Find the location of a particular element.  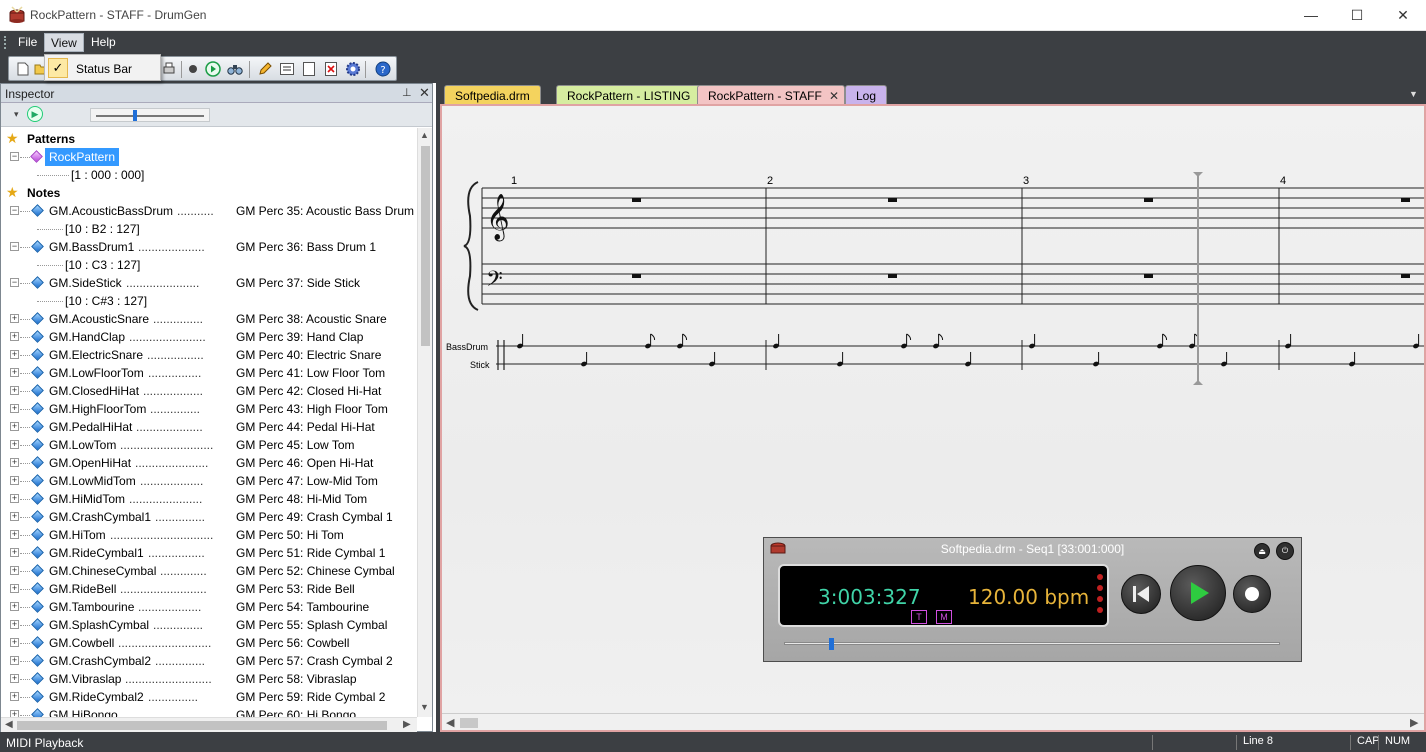

tabs-dropdown-icon: ▼ is located at coordinates (1413, 94).